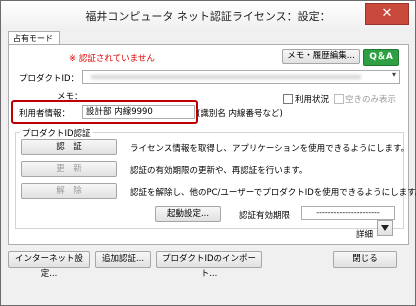  I want to click on user-info-hint: (識別名 内線番号など), so click(240, 114).